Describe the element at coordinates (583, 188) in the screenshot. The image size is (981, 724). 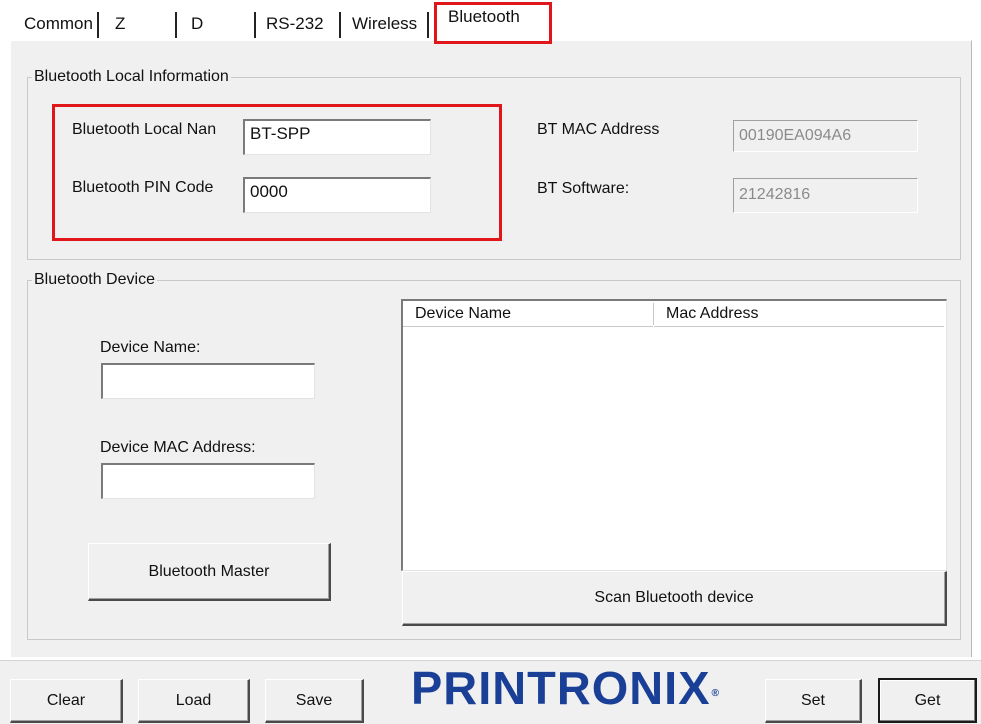
I see `software-label: BT Software:` at that location.